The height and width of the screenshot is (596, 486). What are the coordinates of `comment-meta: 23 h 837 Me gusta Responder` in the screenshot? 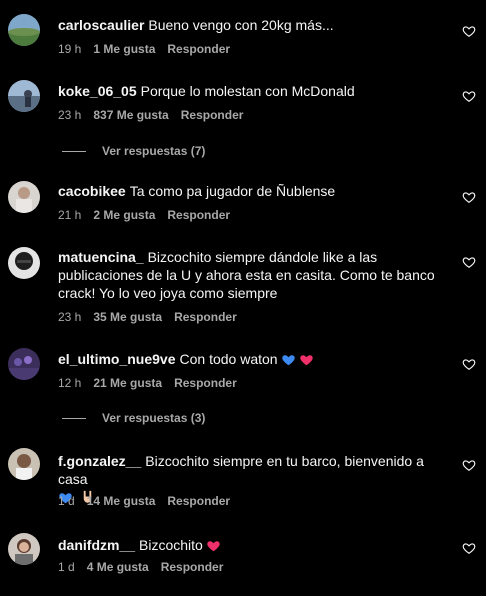 It's located at (156, 115).